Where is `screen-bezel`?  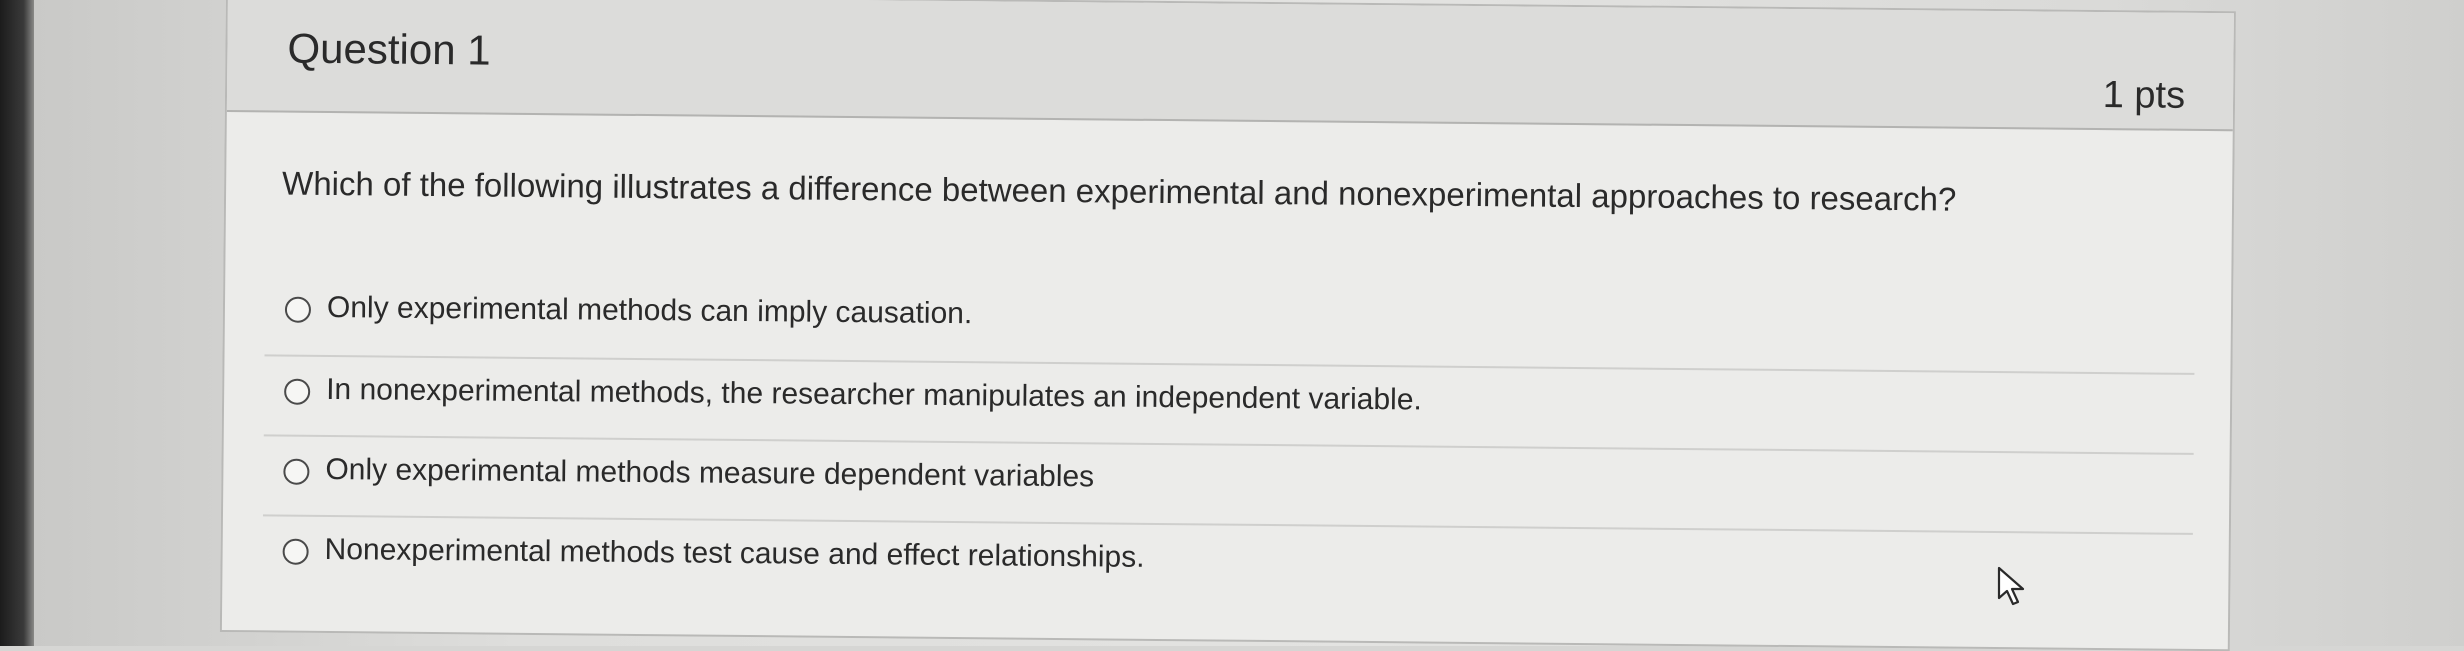 screen-bezel is located at coordinates (17, 323).